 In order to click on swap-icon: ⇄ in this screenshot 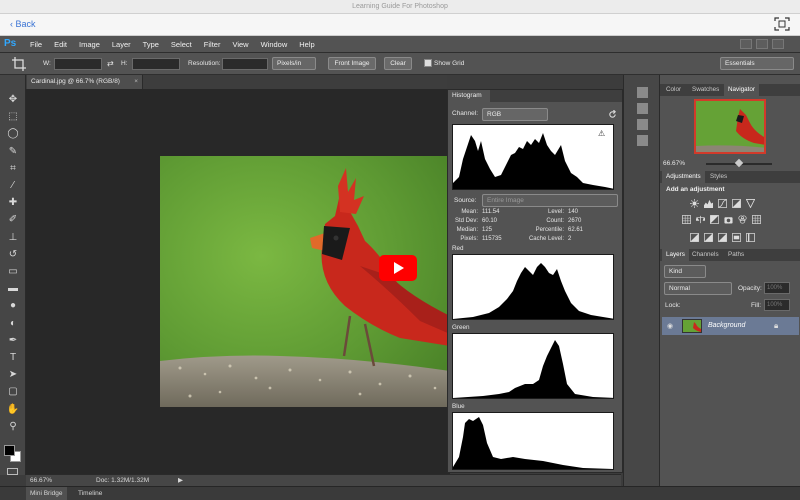, I will do `click(110, 63)`.